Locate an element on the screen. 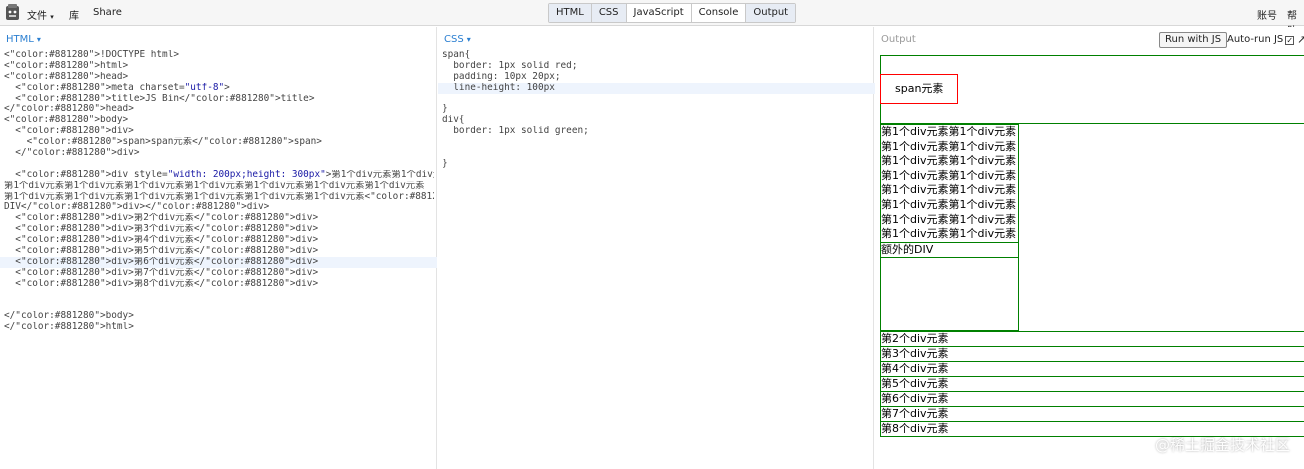  output-title: Output is located at coordinates (898, 39).